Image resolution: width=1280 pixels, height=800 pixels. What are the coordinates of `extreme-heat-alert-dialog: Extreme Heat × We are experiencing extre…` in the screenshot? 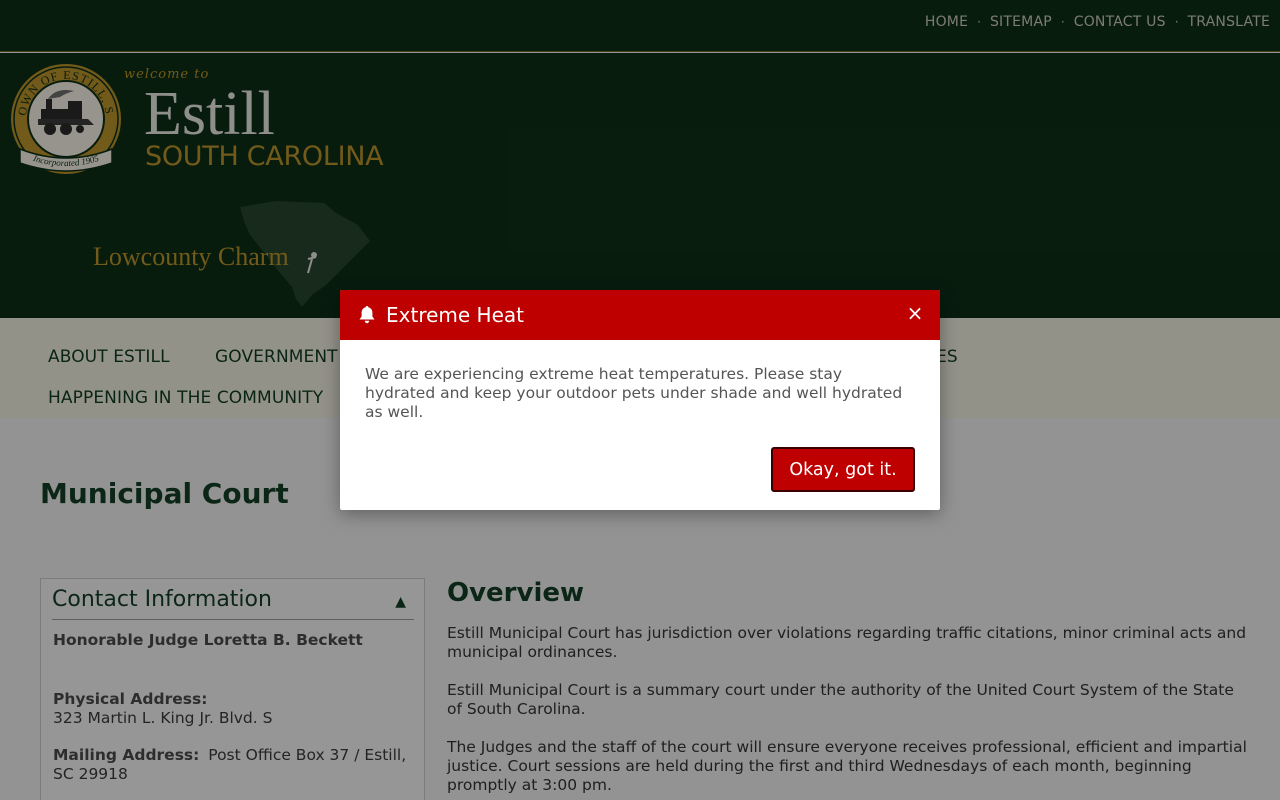 It's located at (640, 400).